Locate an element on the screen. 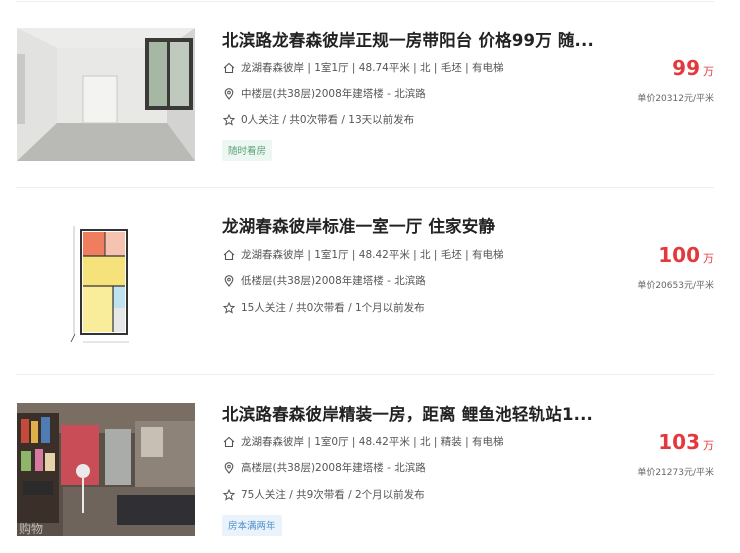  total-price: 103 万 is located at coordinates (686, 442).